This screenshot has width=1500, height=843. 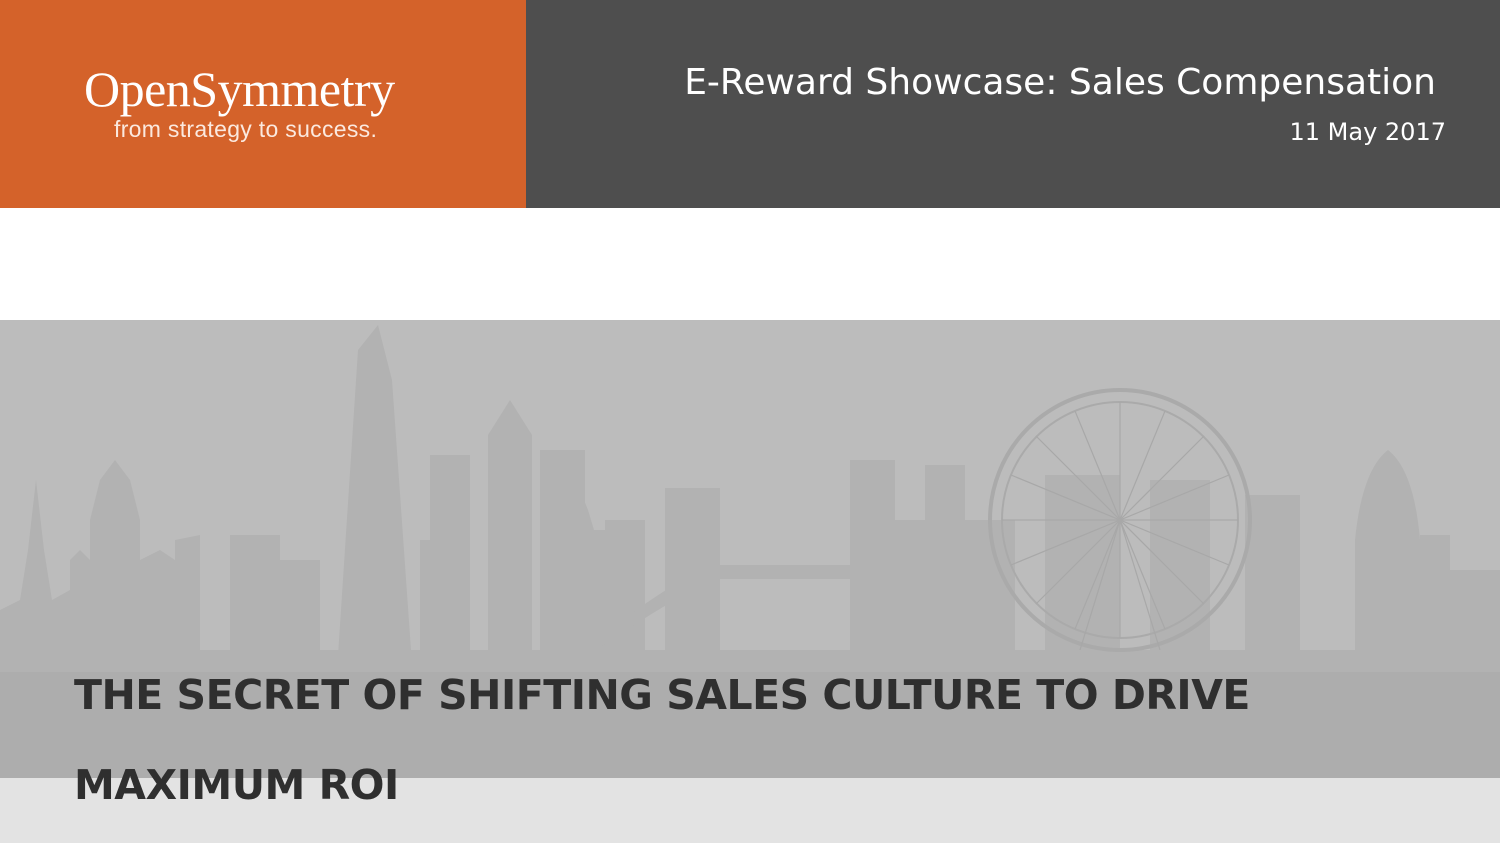 I want to click on headline-line-2: MAXIMUM ROI, so click(x=236, y=785).